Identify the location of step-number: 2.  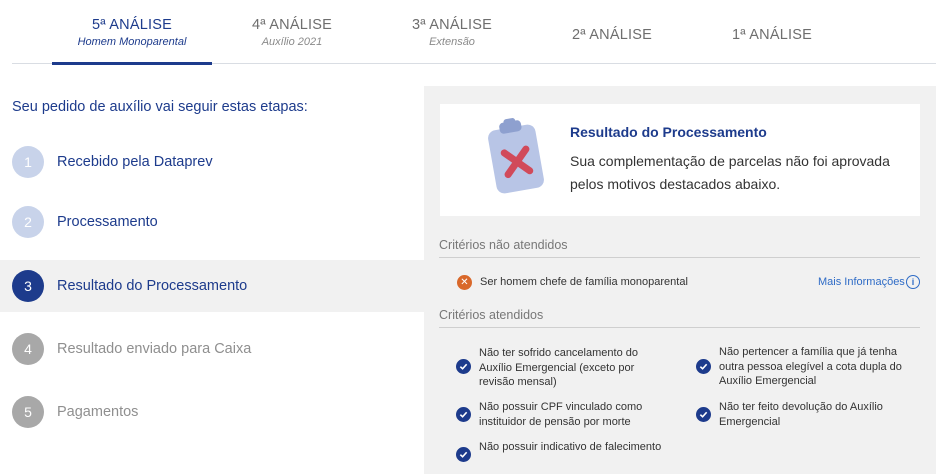
(28, 222).